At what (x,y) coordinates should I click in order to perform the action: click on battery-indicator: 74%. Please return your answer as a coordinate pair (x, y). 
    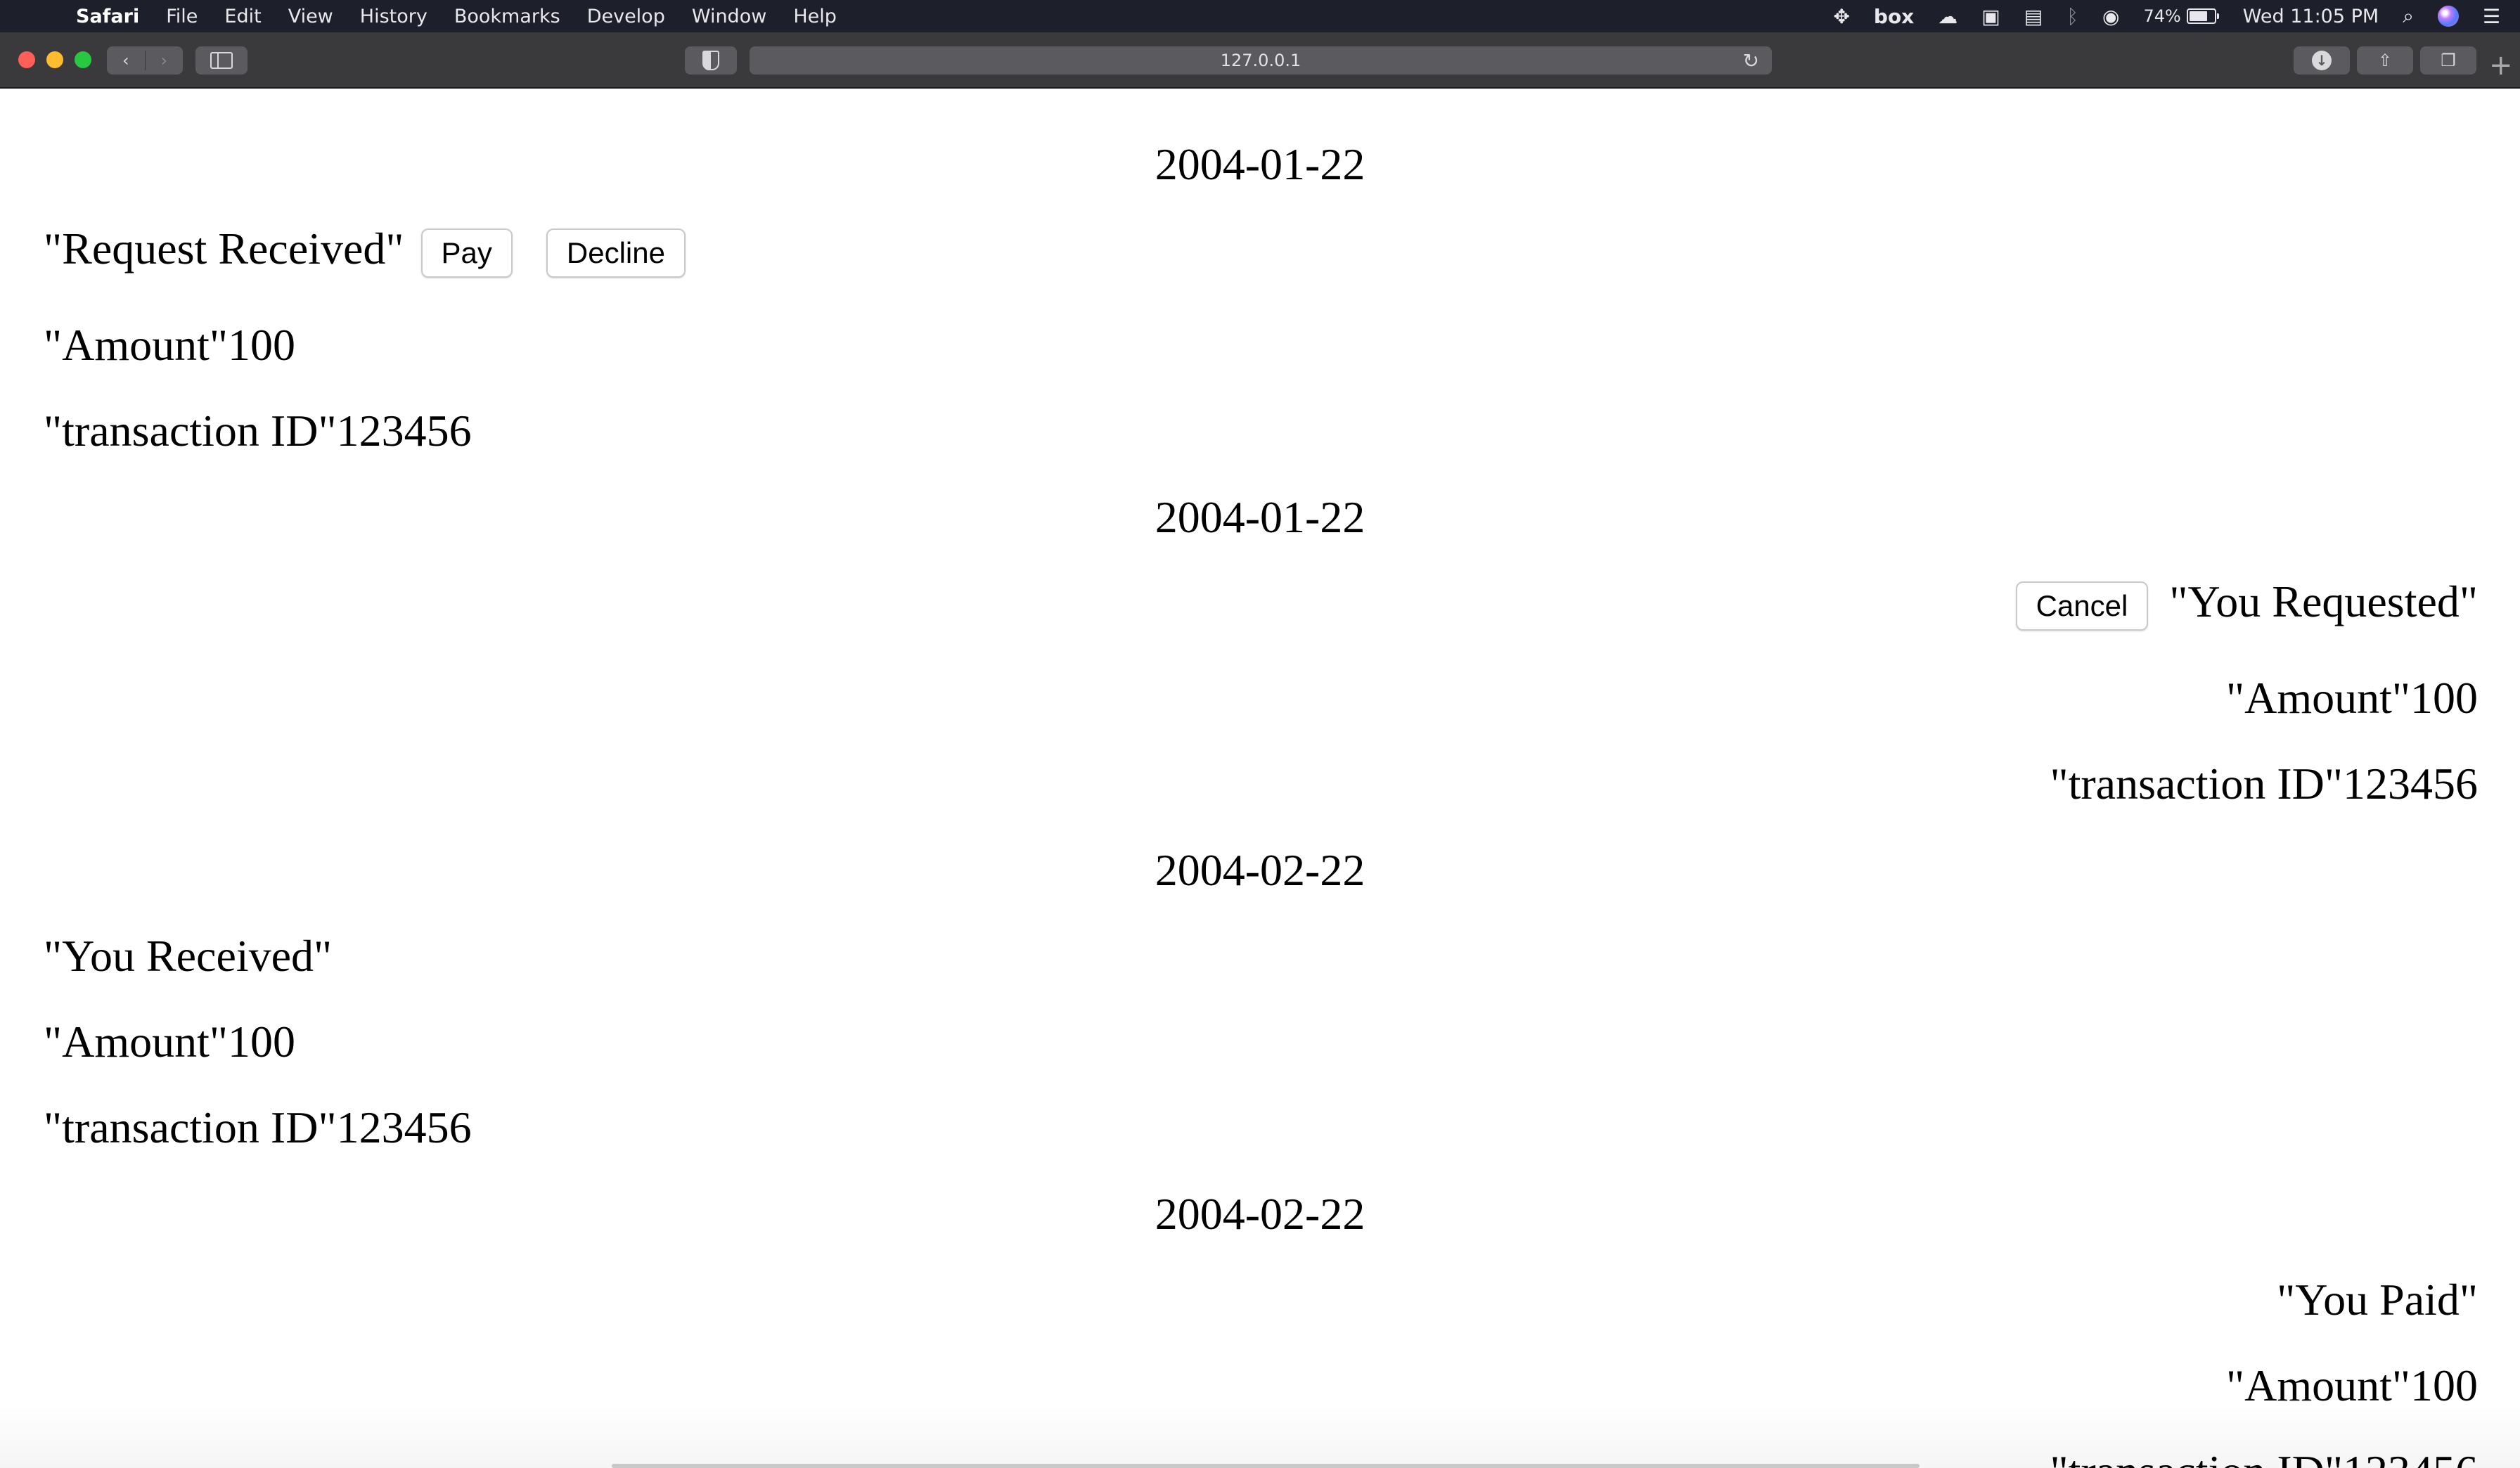
    Looking at the image, I should click on (2181, 16).